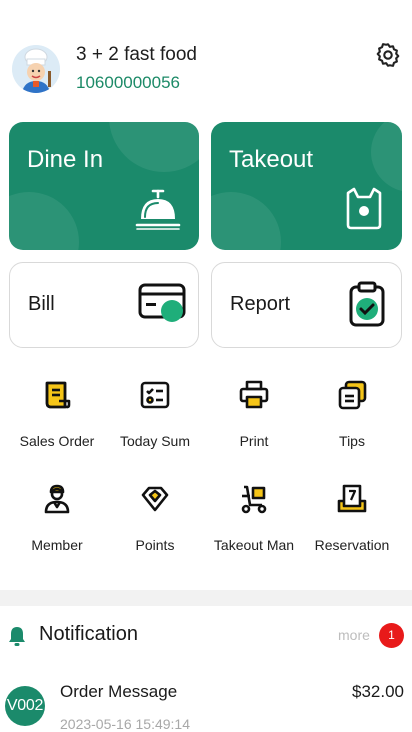 Image resolution: width=412 pixels, height=732 pixels. Describe the element at coordinates (388, 55) in the screenshot. I see `settings-gear-icon` at that location.